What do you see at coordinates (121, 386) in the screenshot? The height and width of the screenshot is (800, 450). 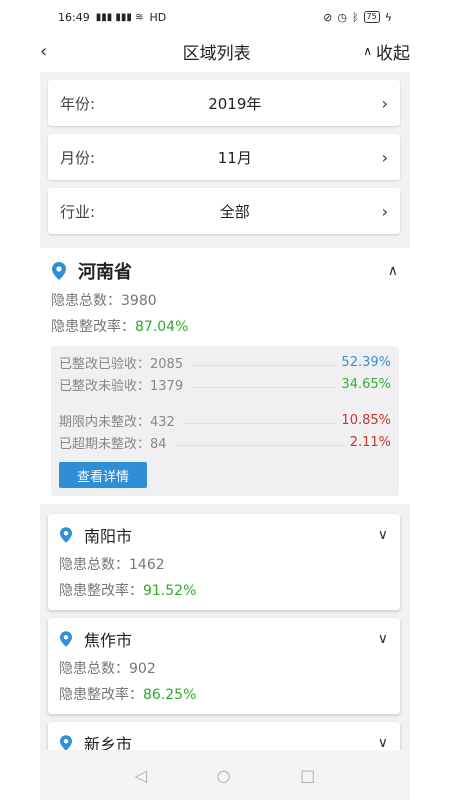 I see `detail-label: 已整改未验收：1379` at bounding box center [121, 386].